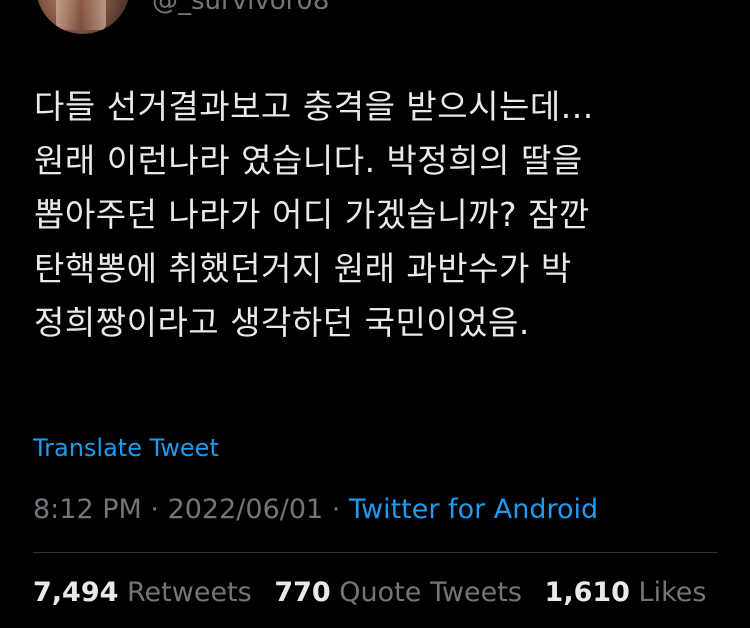 The image size is (750, 628). Describe the element at coordinates (189, 592) in the screenshot. I see `retweets-label: Retweets` at that location.